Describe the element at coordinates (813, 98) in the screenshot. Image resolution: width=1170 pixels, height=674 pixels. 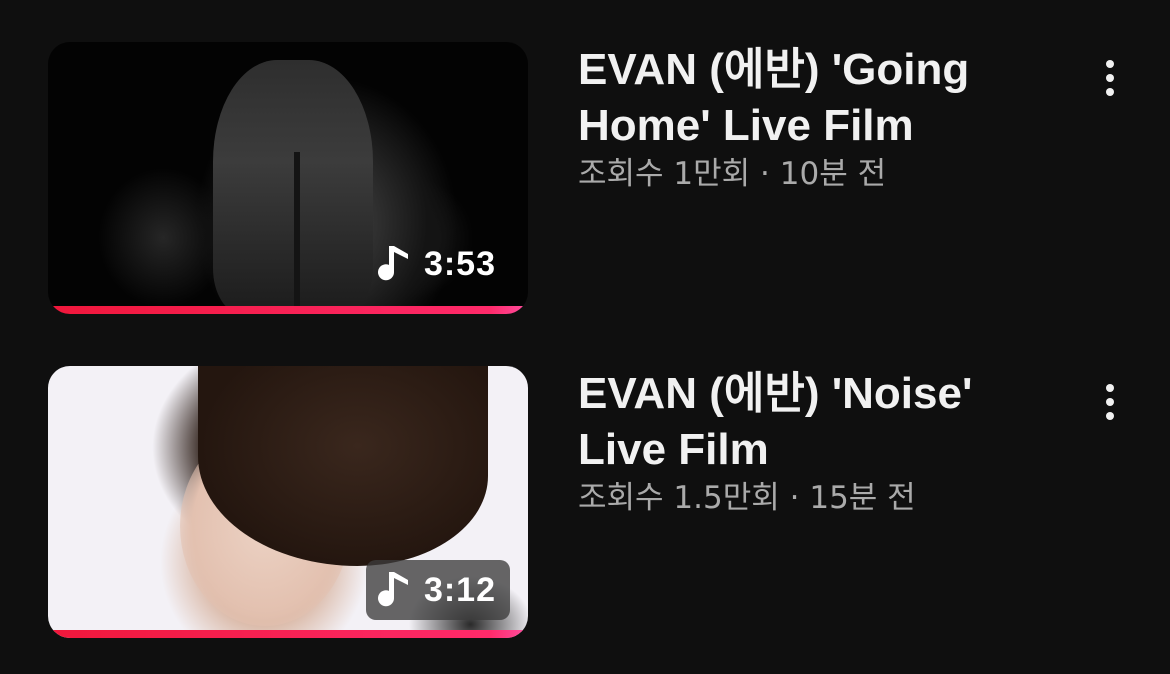
I see `video-title: EVAN (에반) 'Going Home' Live Film` at that location.